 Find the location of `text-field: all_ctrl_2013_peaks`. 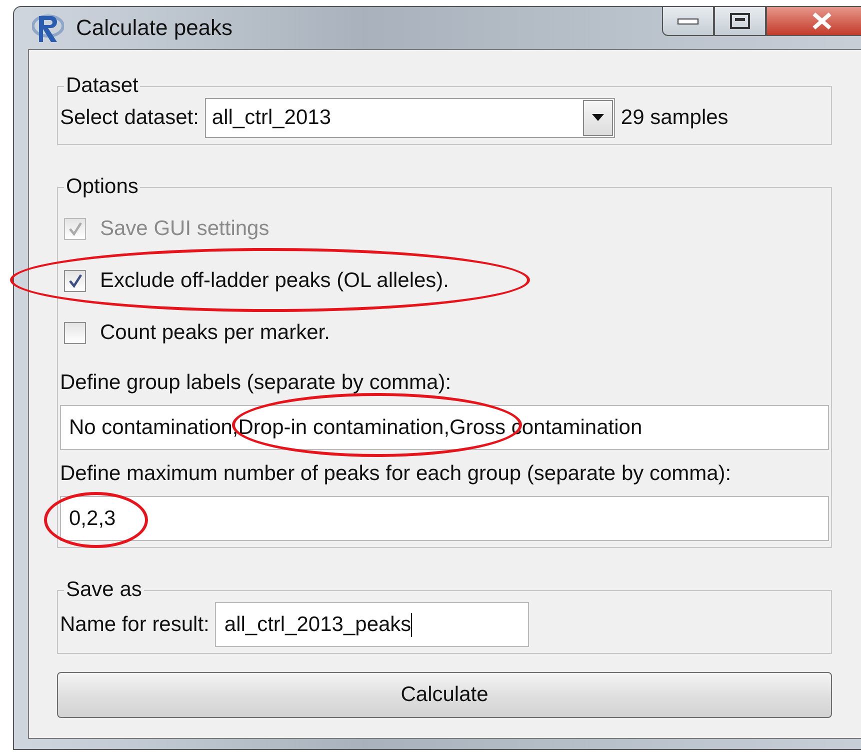

text-field: all_ctrl_2013_peaks is located at coordinates (372, 624).